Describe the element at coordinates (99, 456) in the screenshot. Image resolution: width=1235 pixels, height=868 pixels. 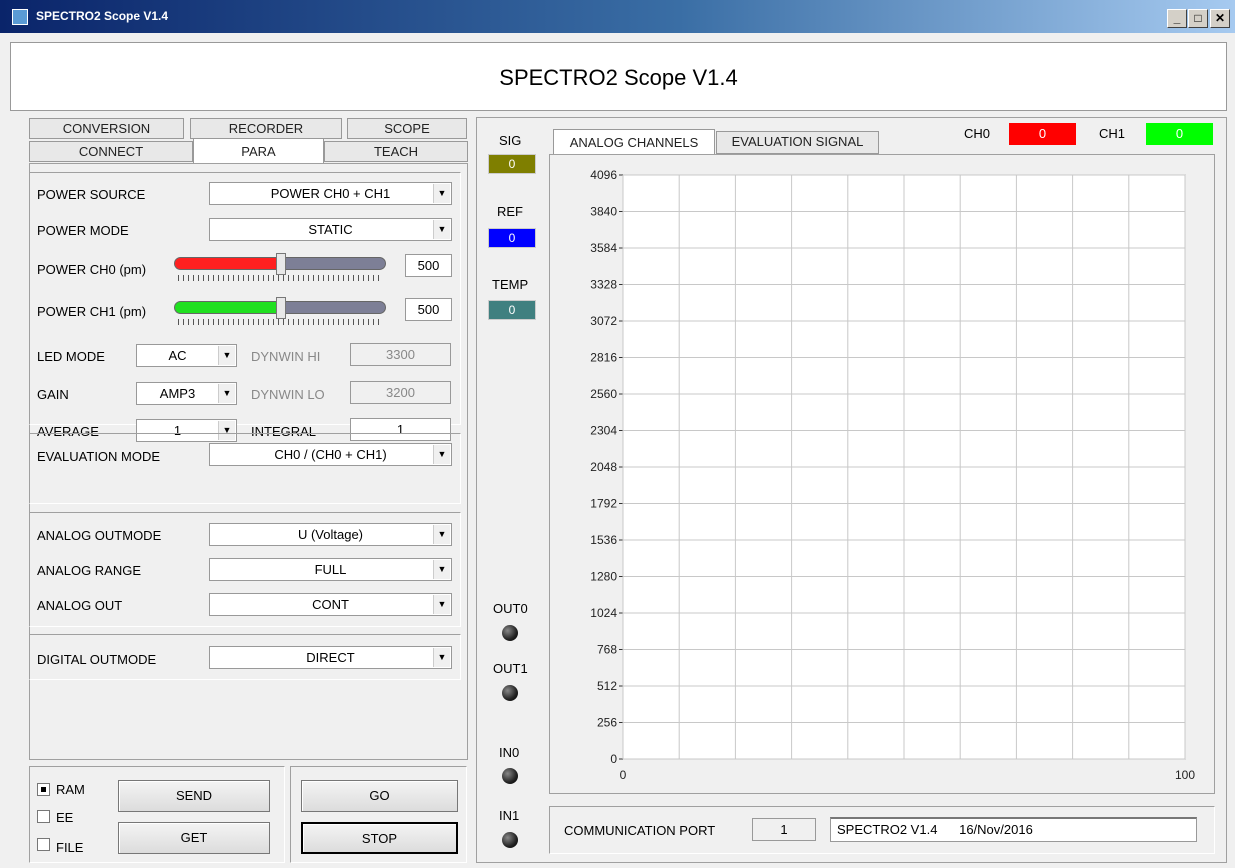
I see `evaluation-mode-label: EVALUATION MODE` at that location.